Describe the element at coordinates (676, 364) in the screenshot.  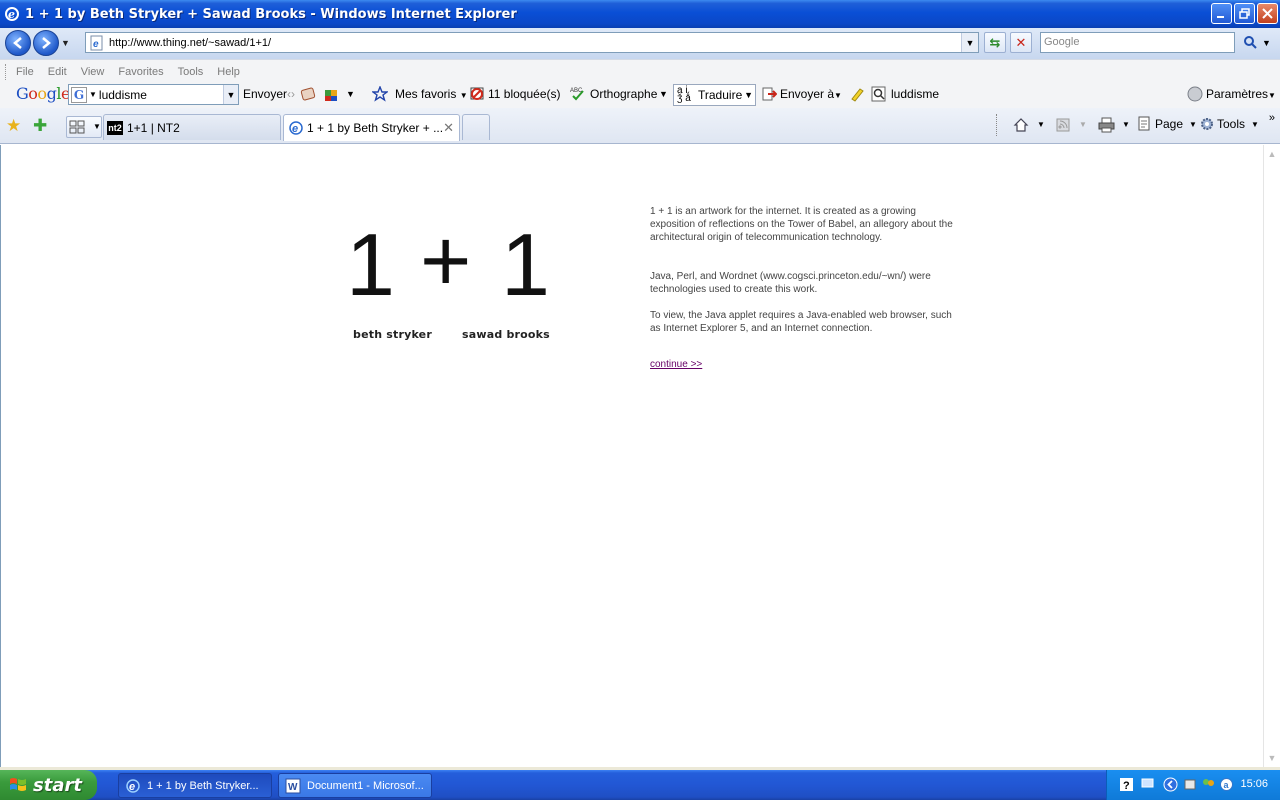
I see `continue-link: continue >>` at that location.